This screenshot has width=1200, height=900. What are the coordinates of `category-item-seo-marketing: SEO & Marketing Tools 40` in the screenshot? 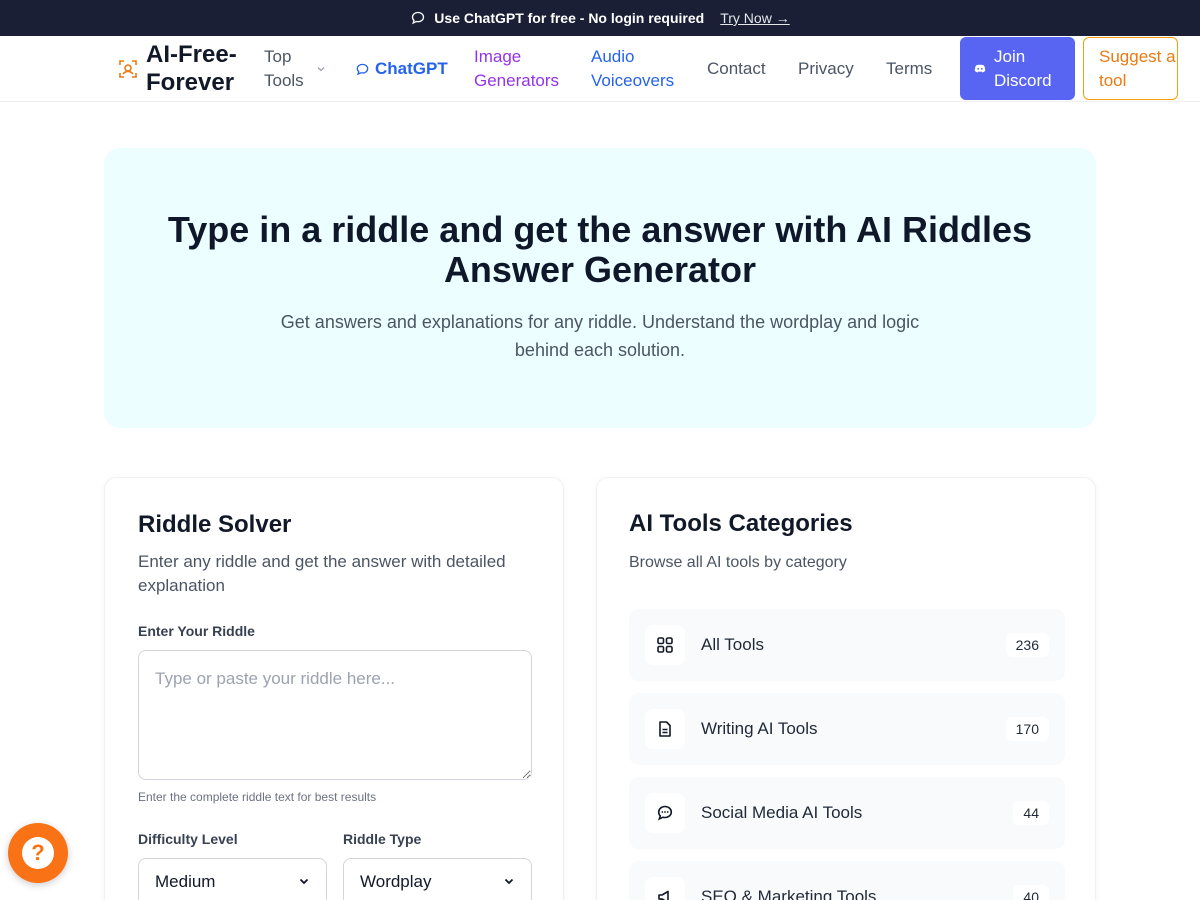 It's located at (847, 880).